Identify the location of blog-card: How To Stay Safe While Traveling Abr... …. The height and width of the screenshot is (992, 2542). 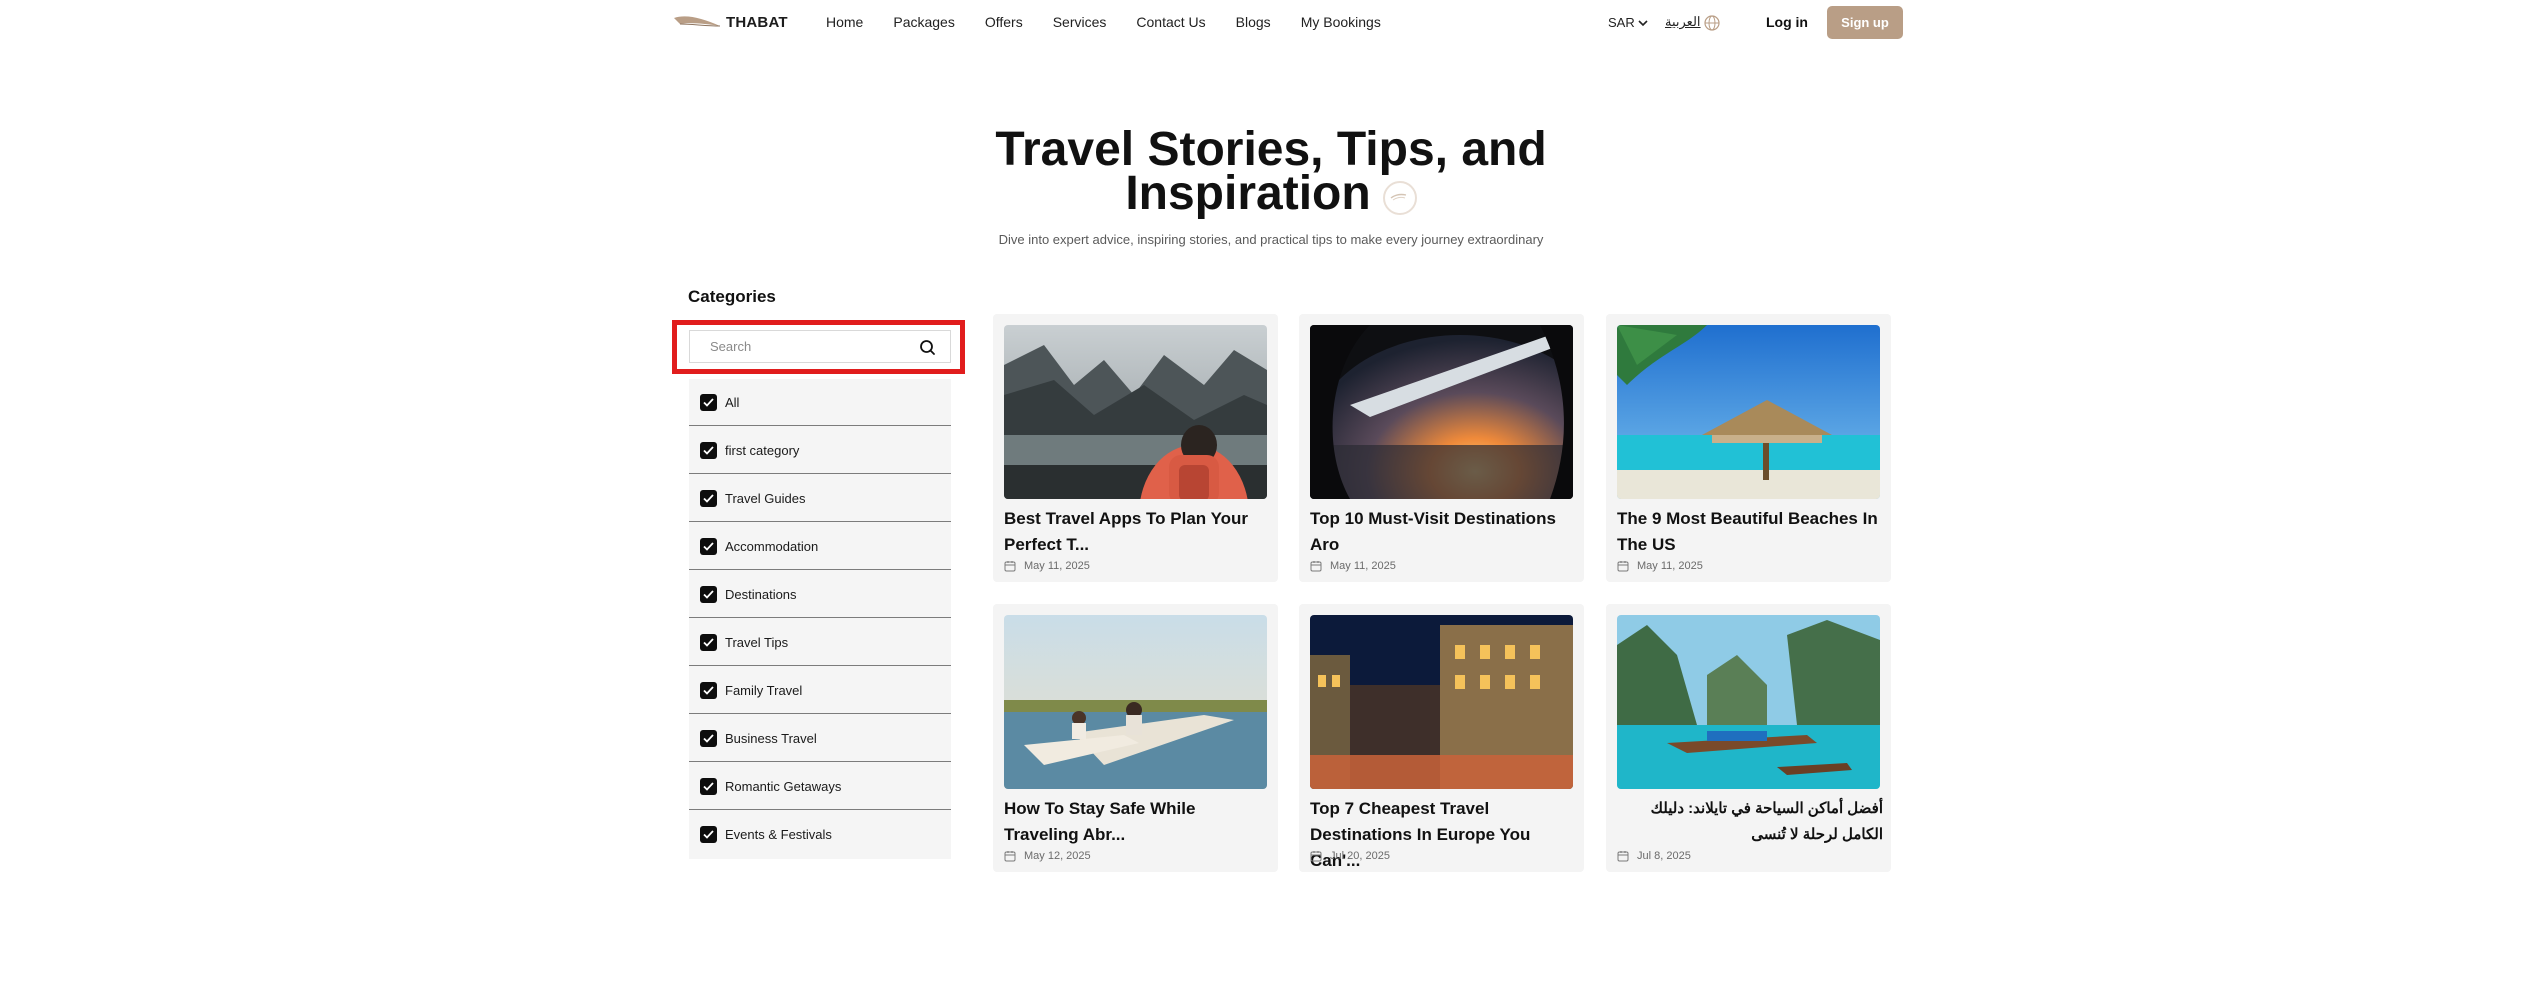
(1135, 738).